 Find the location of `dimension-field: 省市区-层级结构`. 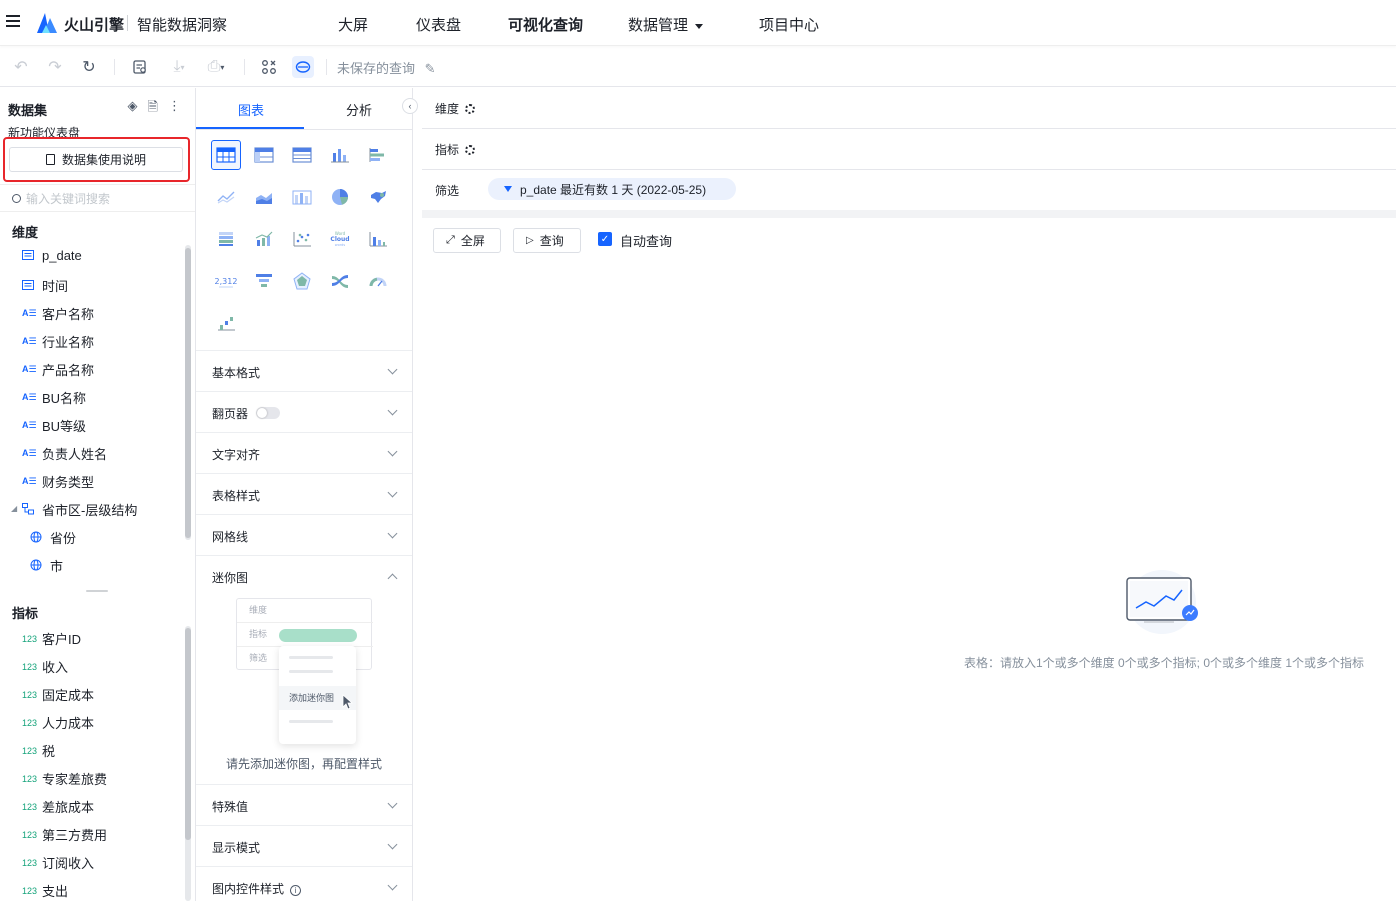

dimension-field: 省市区-层级结构 is located at coordinates (79, 509).